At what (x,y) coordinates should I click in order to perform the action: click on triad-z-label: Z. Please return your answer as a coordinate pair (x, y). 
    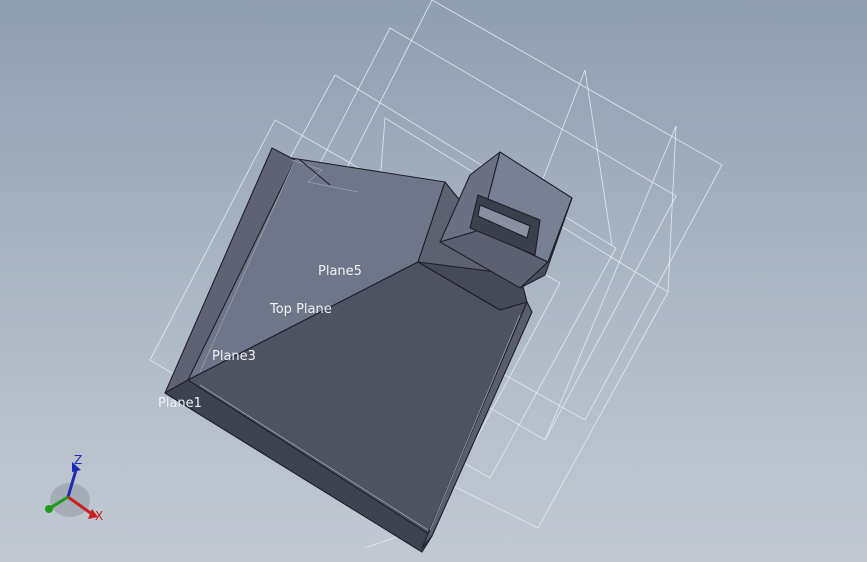
    Looking at the image, I should click on (78, 460).